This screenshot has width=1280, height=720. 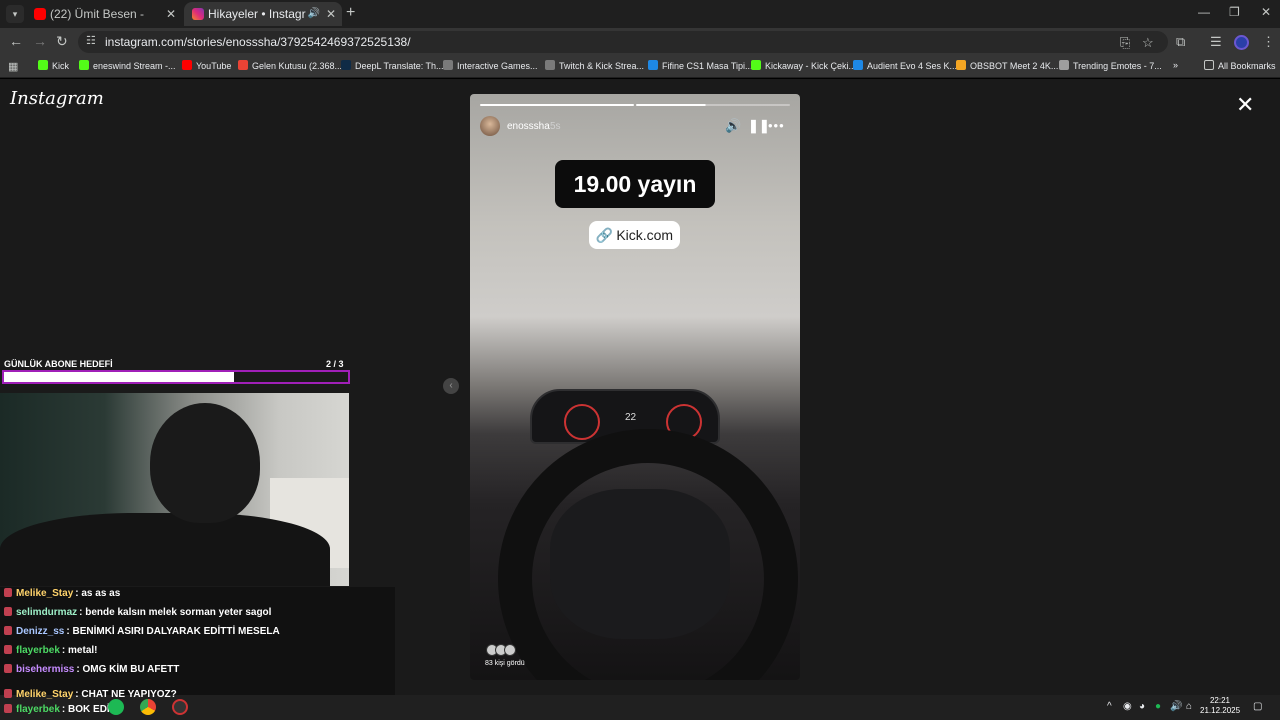 What do you see at coordinates (40, 41) in the screenshot?
I see `forward-icon: →` at bounding box center [40, 41].